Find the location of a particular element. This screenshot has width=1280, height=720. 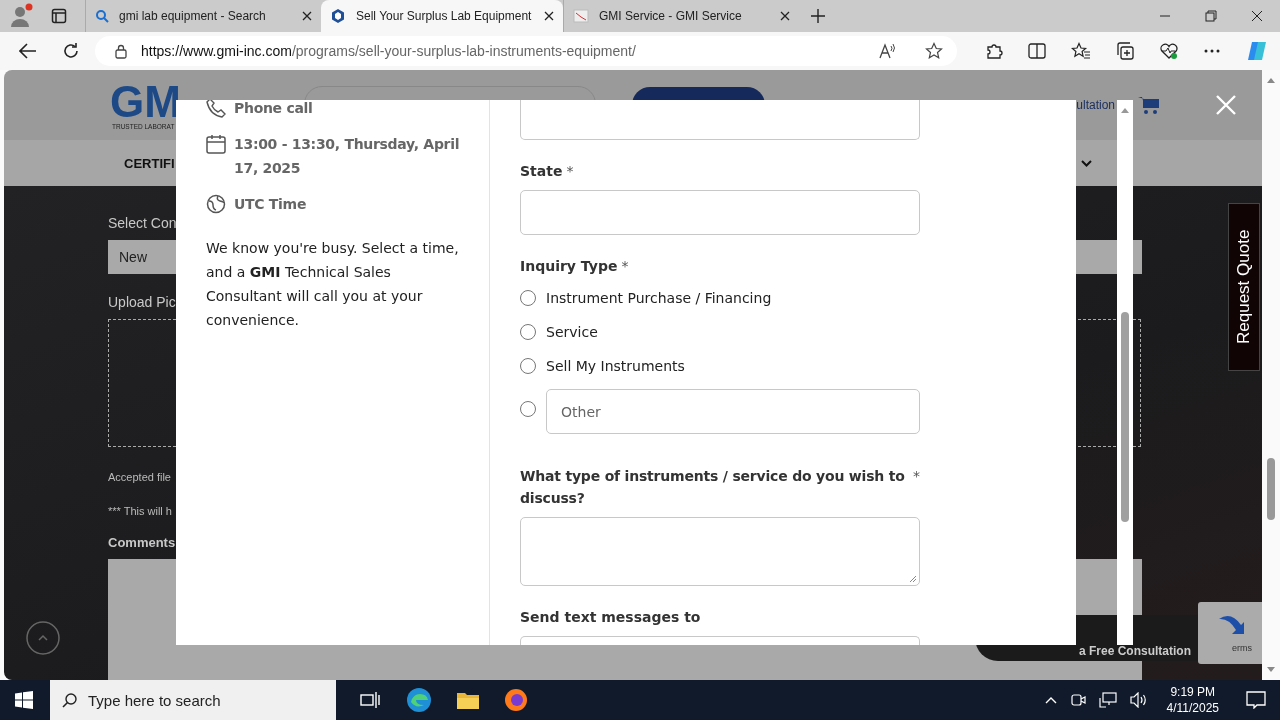

field-label: Send text messages to is located at coordinates (610, 617).